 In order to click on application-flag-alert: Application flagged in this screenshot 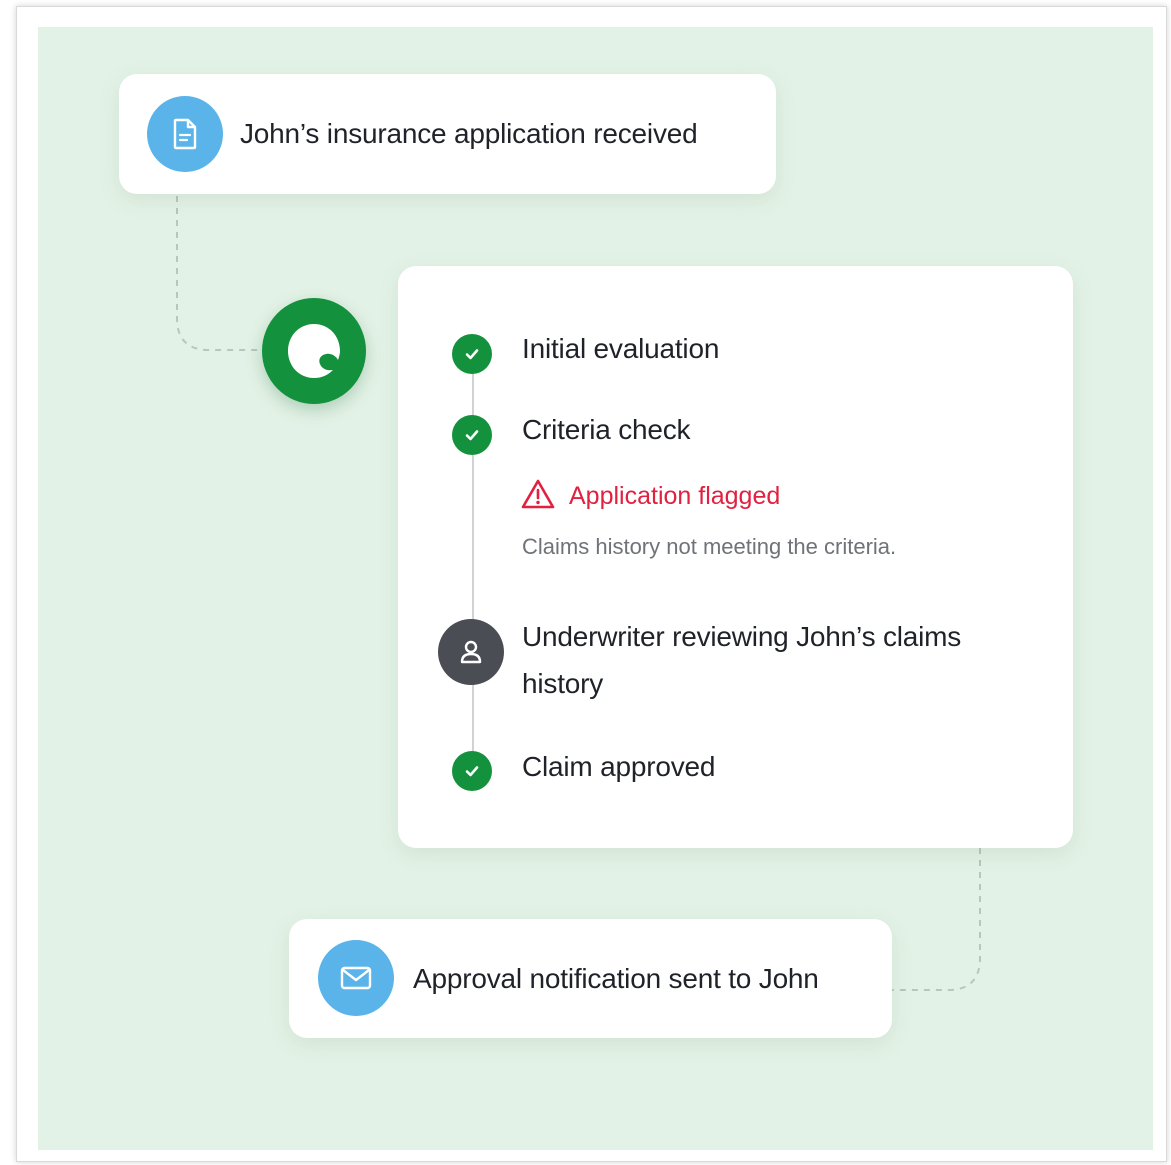, I will do `click(650, 496)`.